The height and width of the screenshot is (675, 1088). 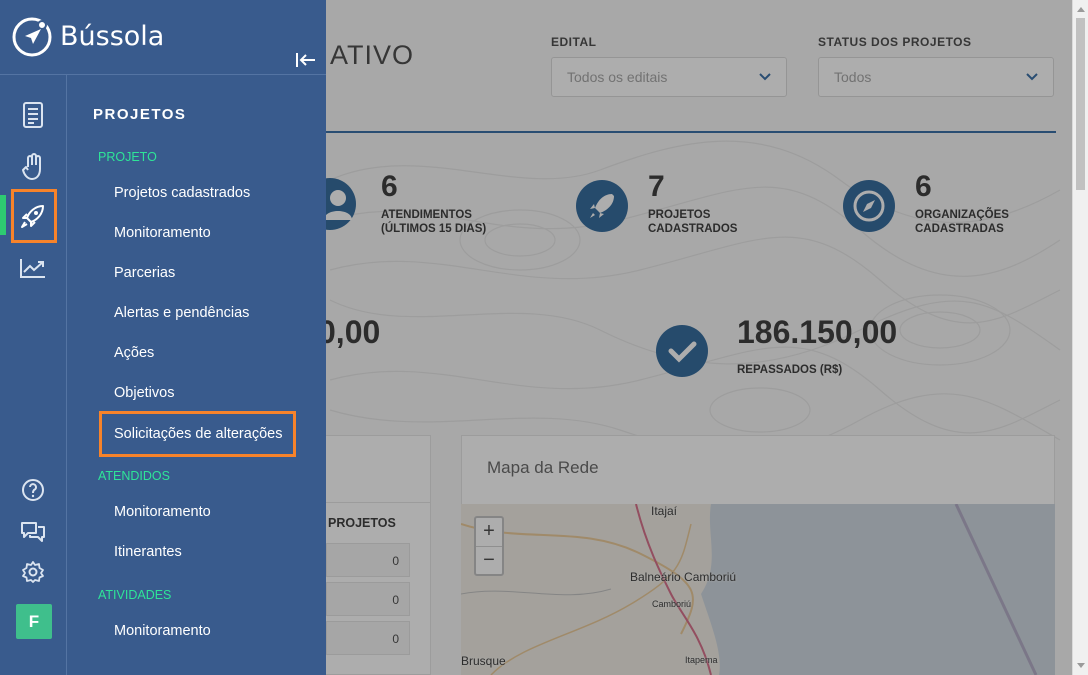 What do you see at coordinates (962, 222) in the screenshot?
I see `stat-organizacoes-label: ORGANIZAÇÕES CADASTRADAS` at bounding box center [962, 222].